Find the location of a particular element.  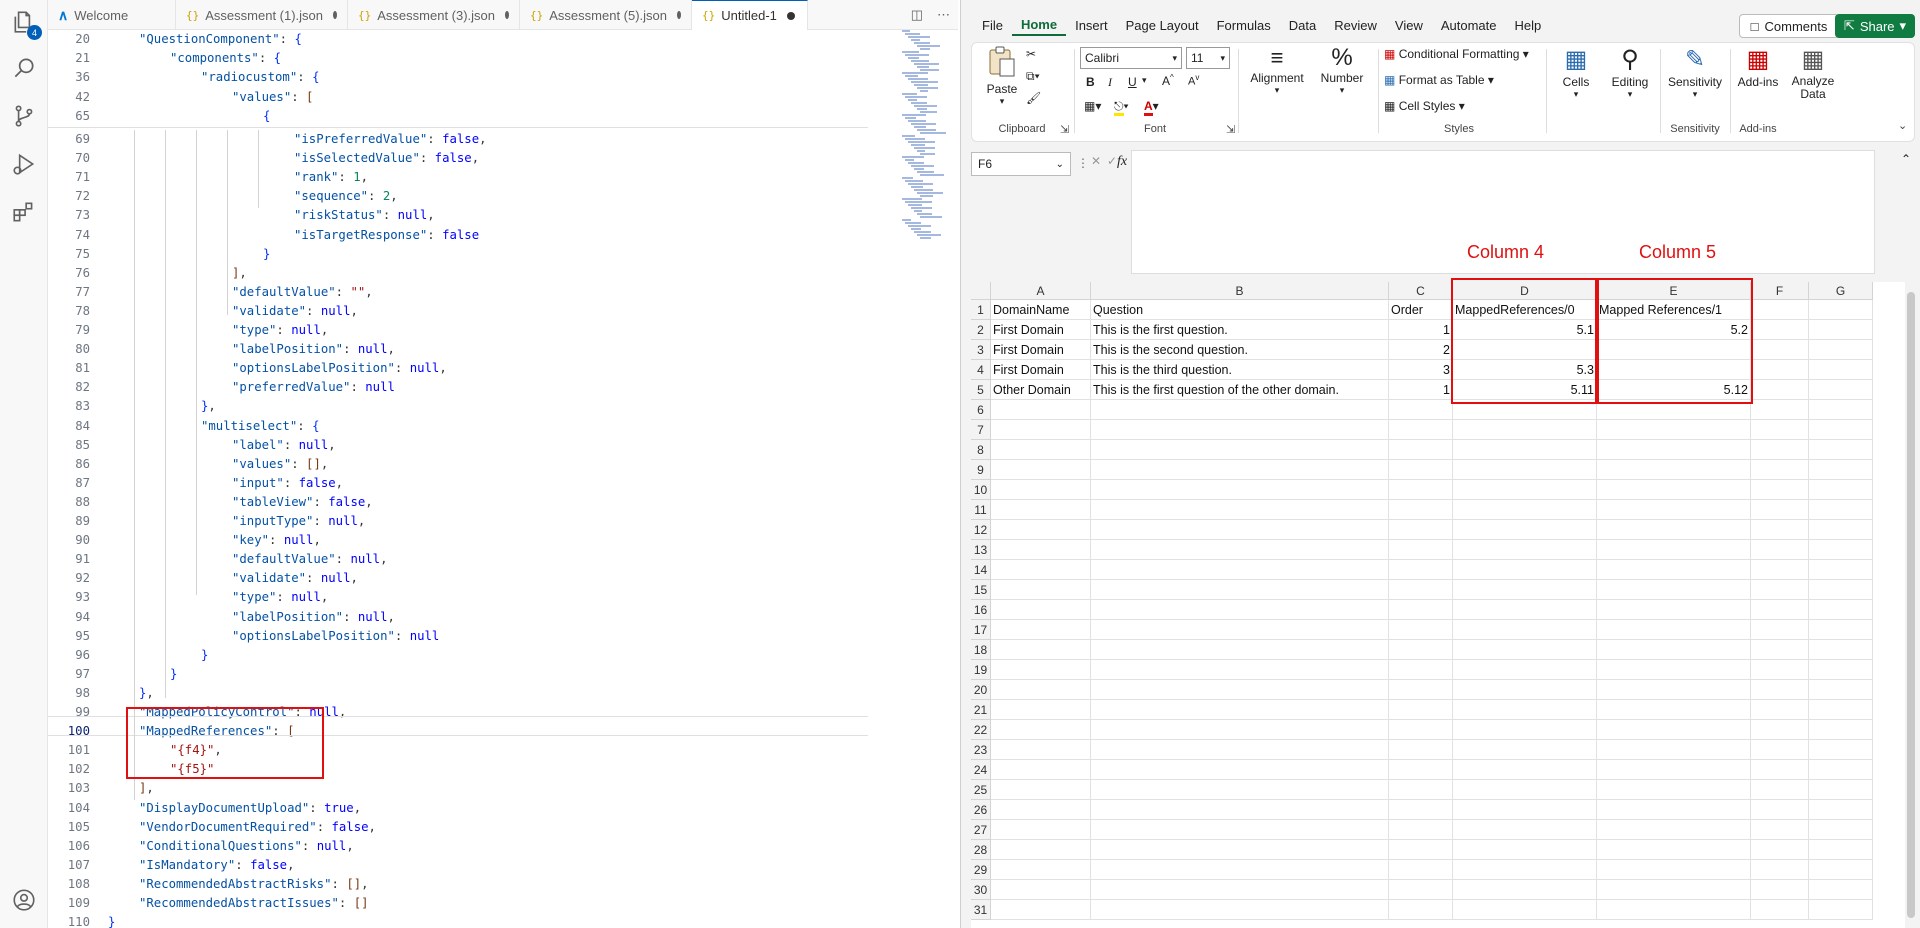

column-header: C is located at coordinates (1421, 291).